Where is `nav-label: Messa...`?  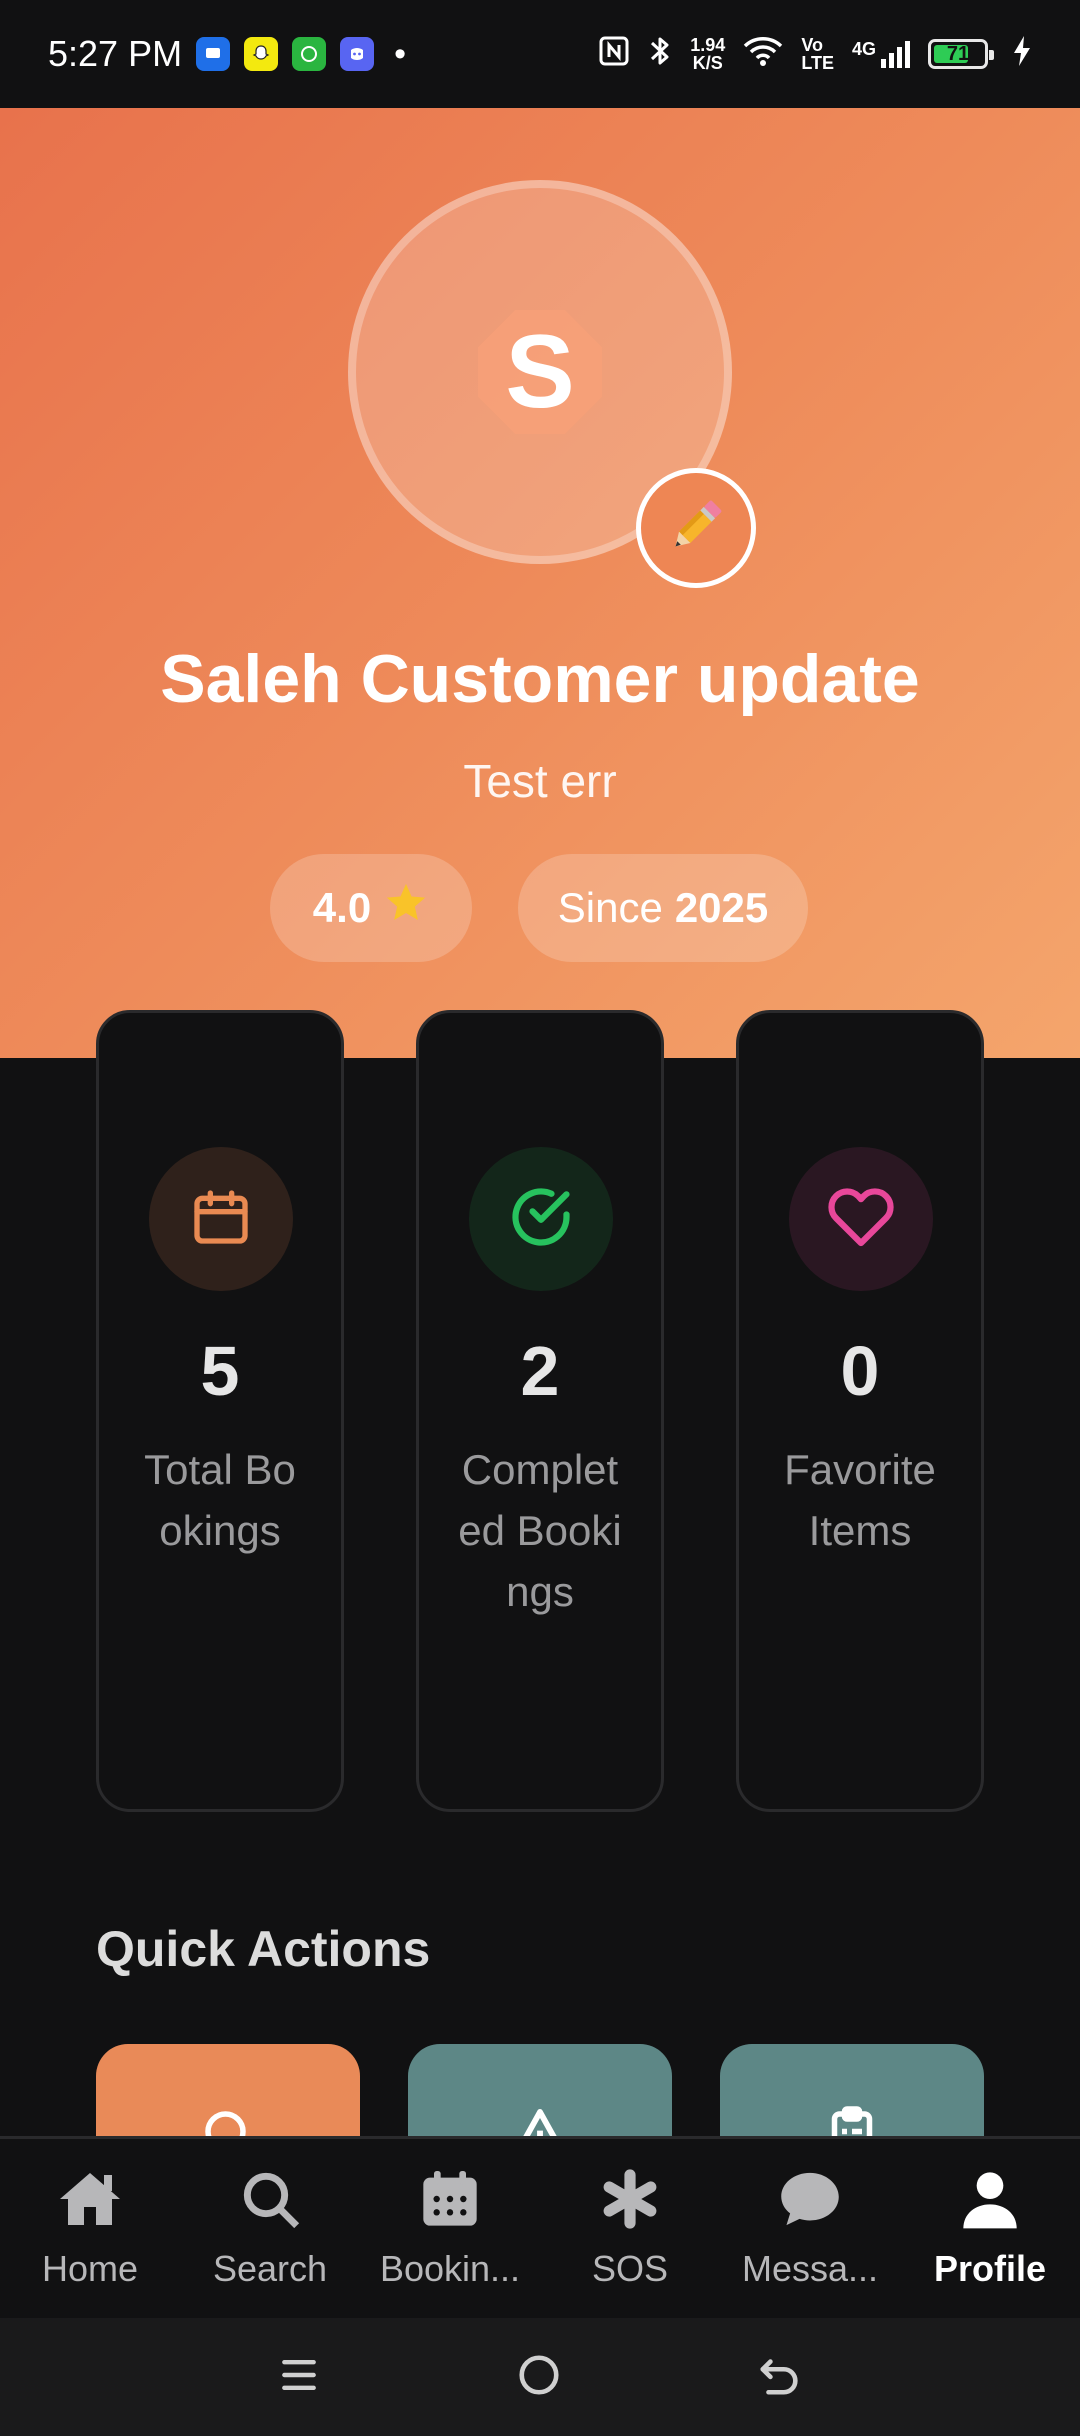
nav-label: Messa... is located at coordinates (810, 2268).